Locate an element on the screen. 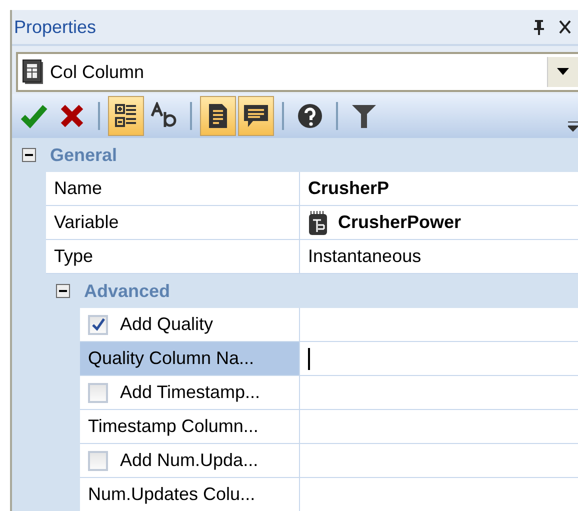  property-name: Variable is located at coordinates (173, 223).